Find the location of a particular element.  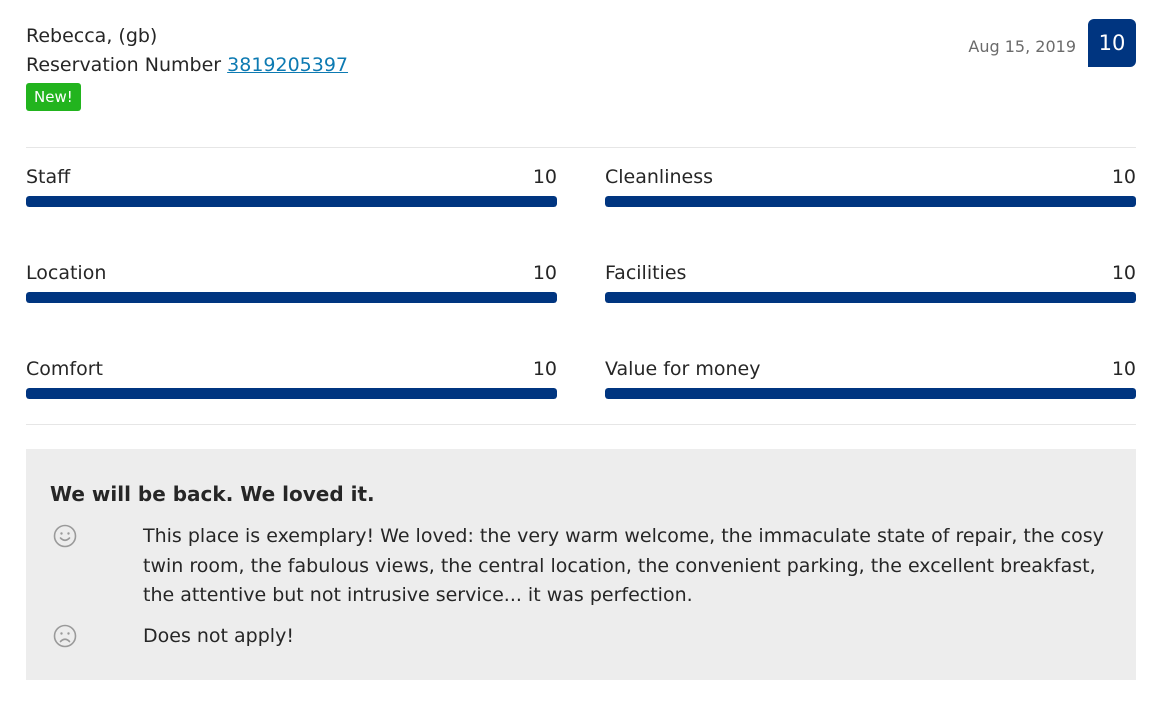

category-label: Staff is located at coordinates (48, 177).